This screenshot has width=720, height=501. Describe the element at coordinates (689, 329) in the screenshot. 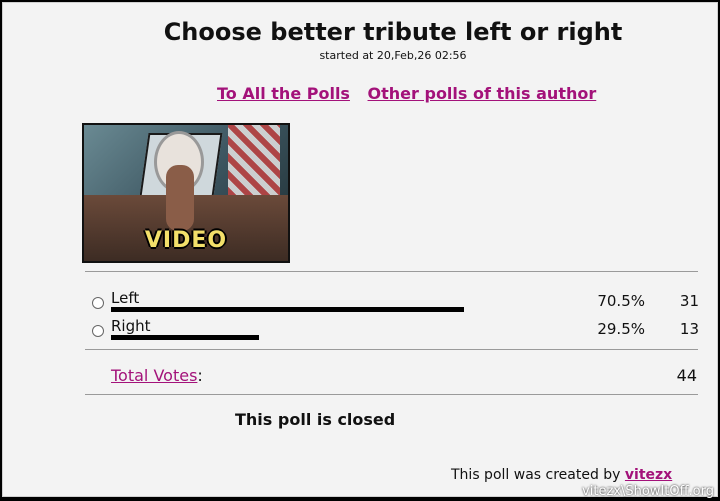

I see `option-count: 13` at that location.